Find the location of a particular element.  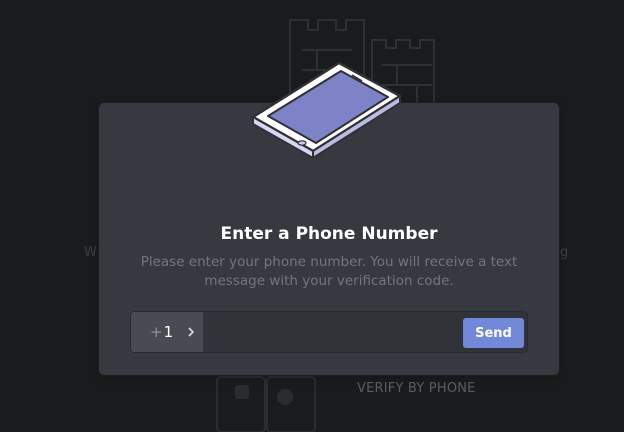

background-phone-illustrations is located at coordinates (266, 404).